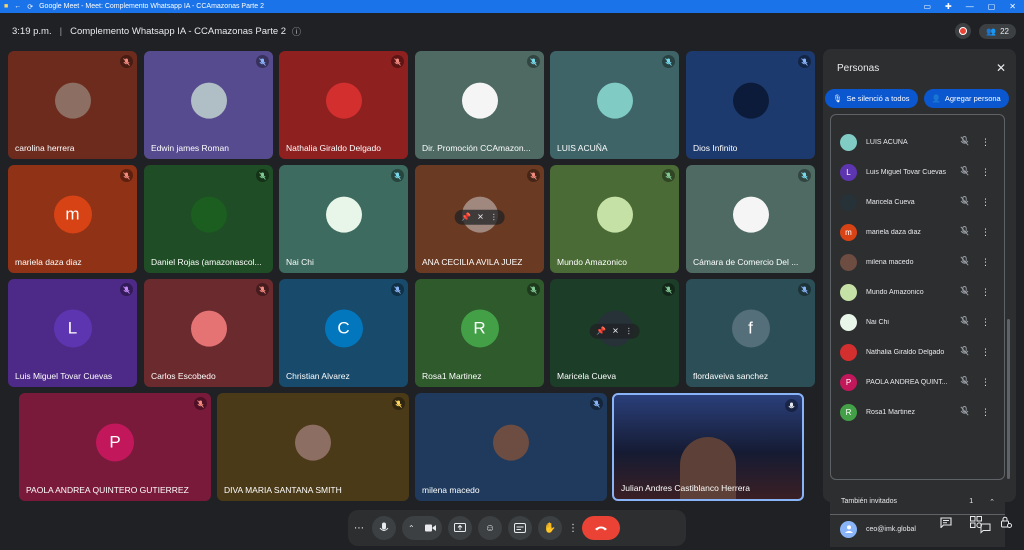  Describe the element at coordinates (115, 447) in the screenshot. I see `participant-tile: P PAOLA ANDREA QUINTERO GUTIERREZ` at that location.